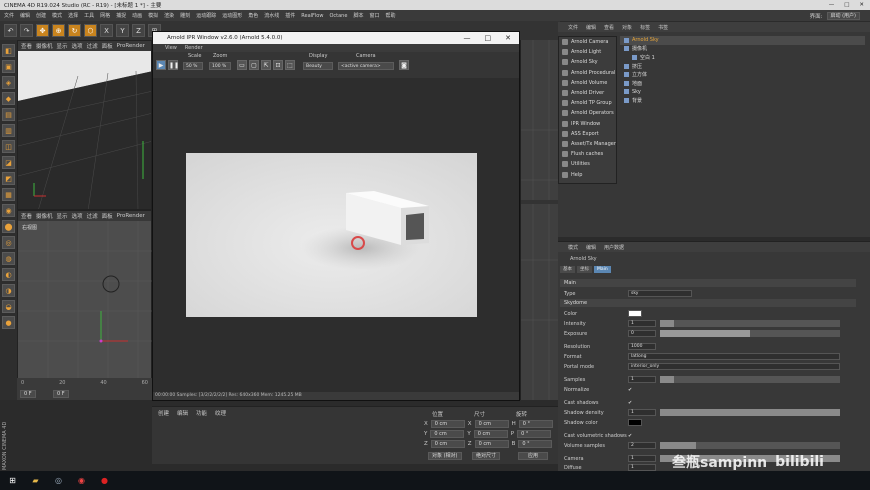  What do you see at coordinates (587, 73) in the screenshot?
I see `menu-arnold-procedural: Arnold Procedural` at bounding box center [587, 73].